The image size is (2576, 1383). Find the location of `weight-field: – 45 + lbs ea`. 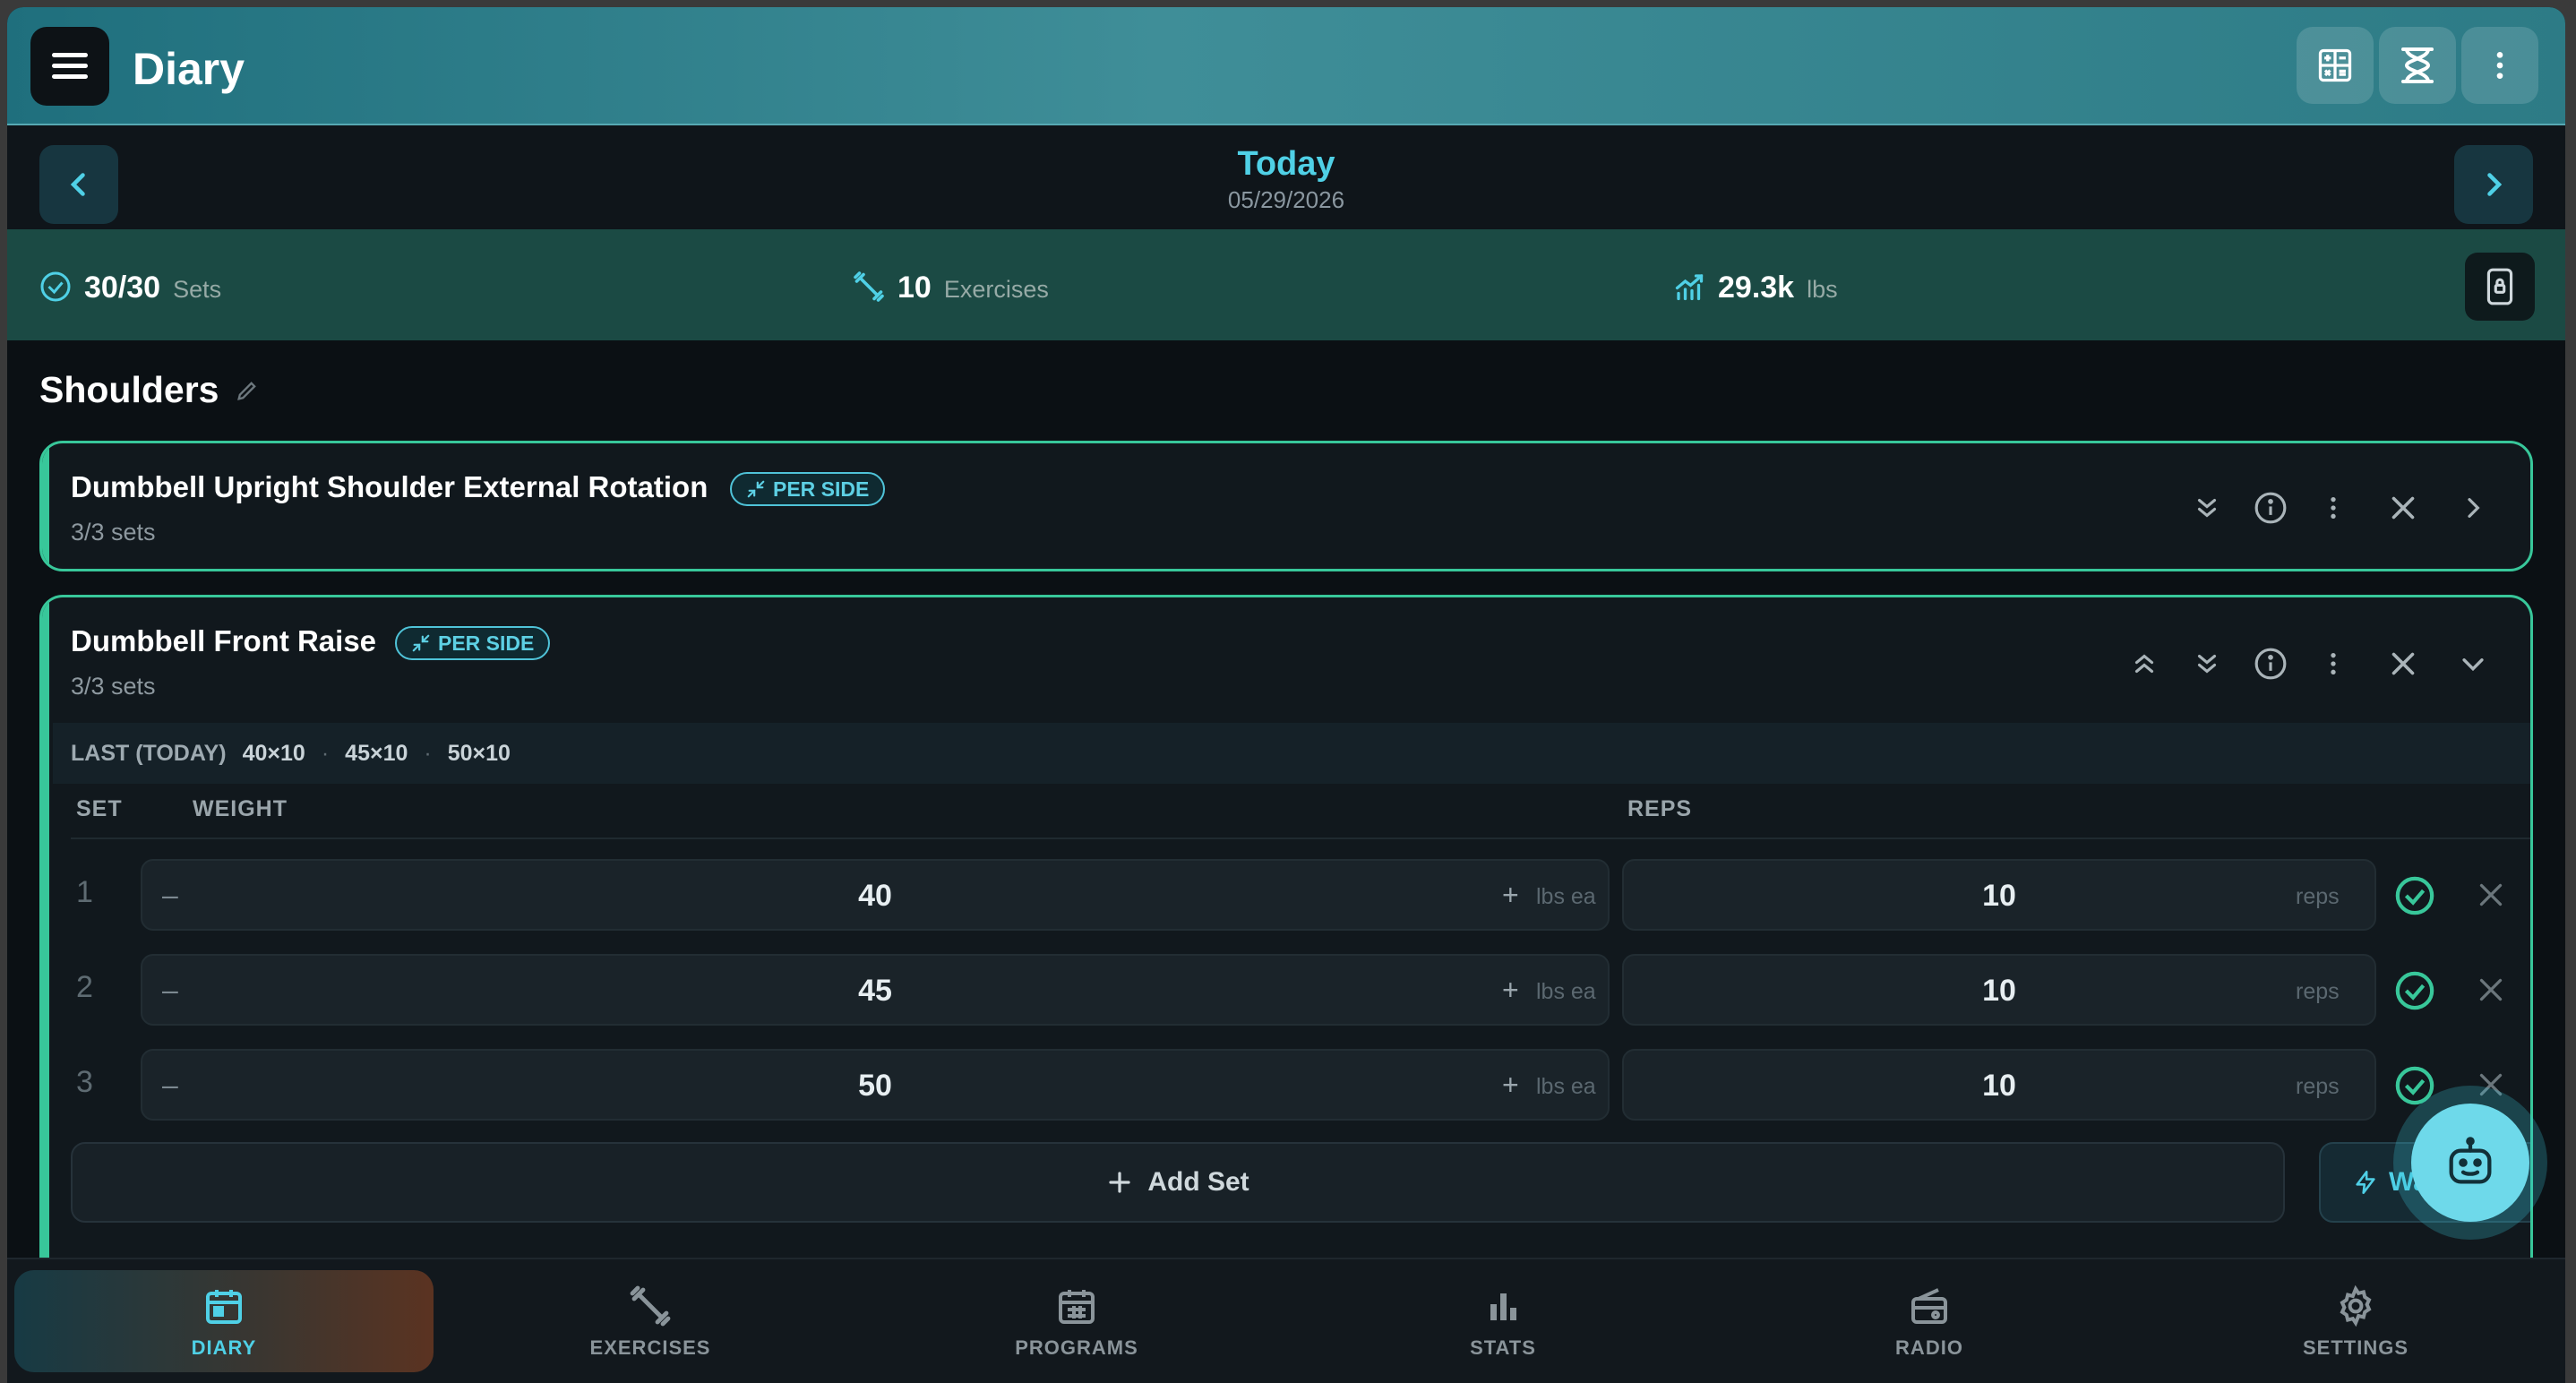

weight-field: – 45 + lbs ea is located at coordinates (875, 990).